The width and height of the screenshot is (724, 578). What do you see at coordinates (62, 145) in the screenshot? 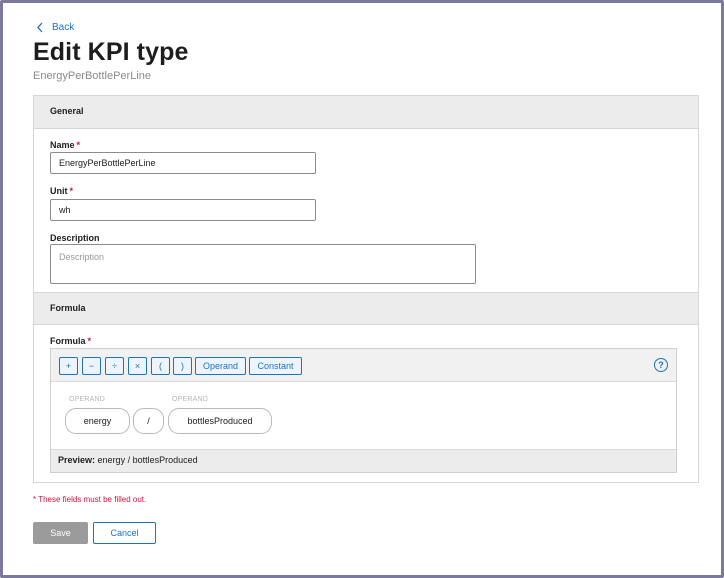
I see `name-label-text: Name` at bounding box center [62, 145].